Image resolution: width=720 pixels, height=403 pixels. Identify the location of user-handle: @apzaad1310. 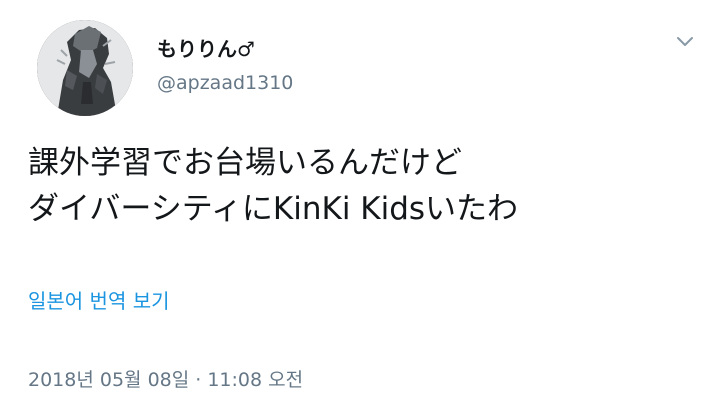
(225, 83).